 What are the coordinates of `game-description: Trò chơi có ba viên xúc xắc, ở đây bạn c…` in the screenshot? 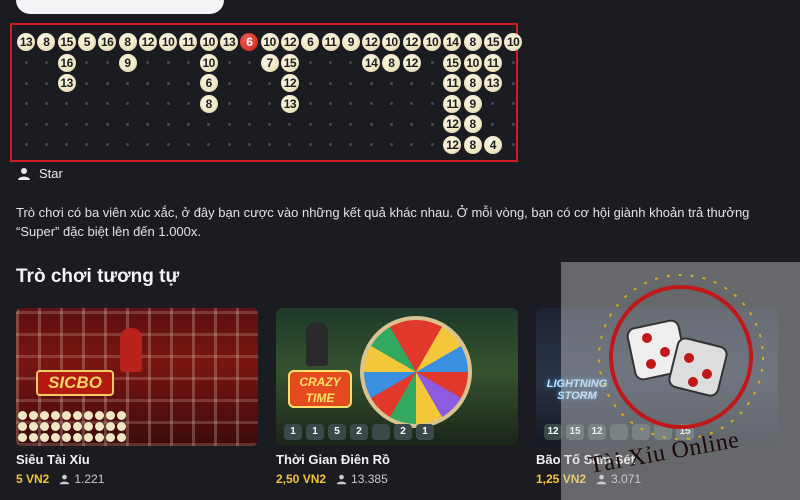 It's located at (383, 222).